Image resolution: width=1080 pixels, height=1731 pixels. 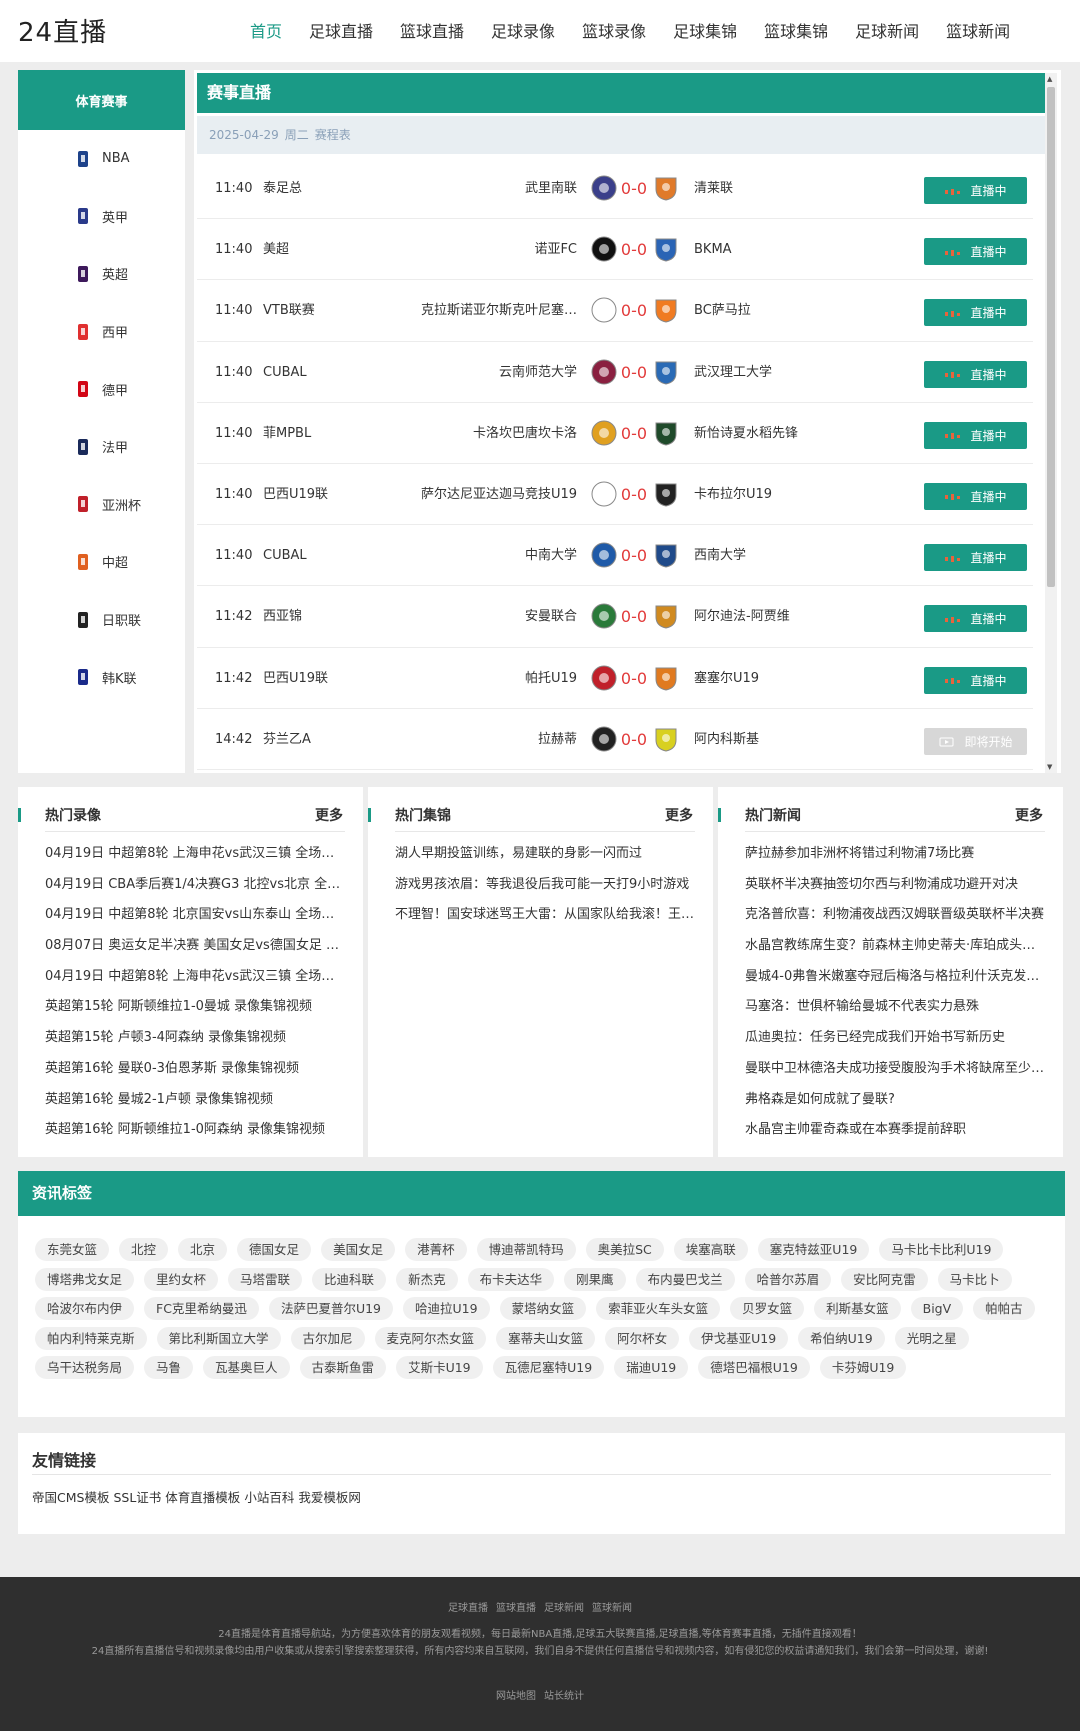 What do you see at coordinates (358, 1249) in the screenshot?
I see `tag-chip: 美国女足` at bounding box center [358, 1249].